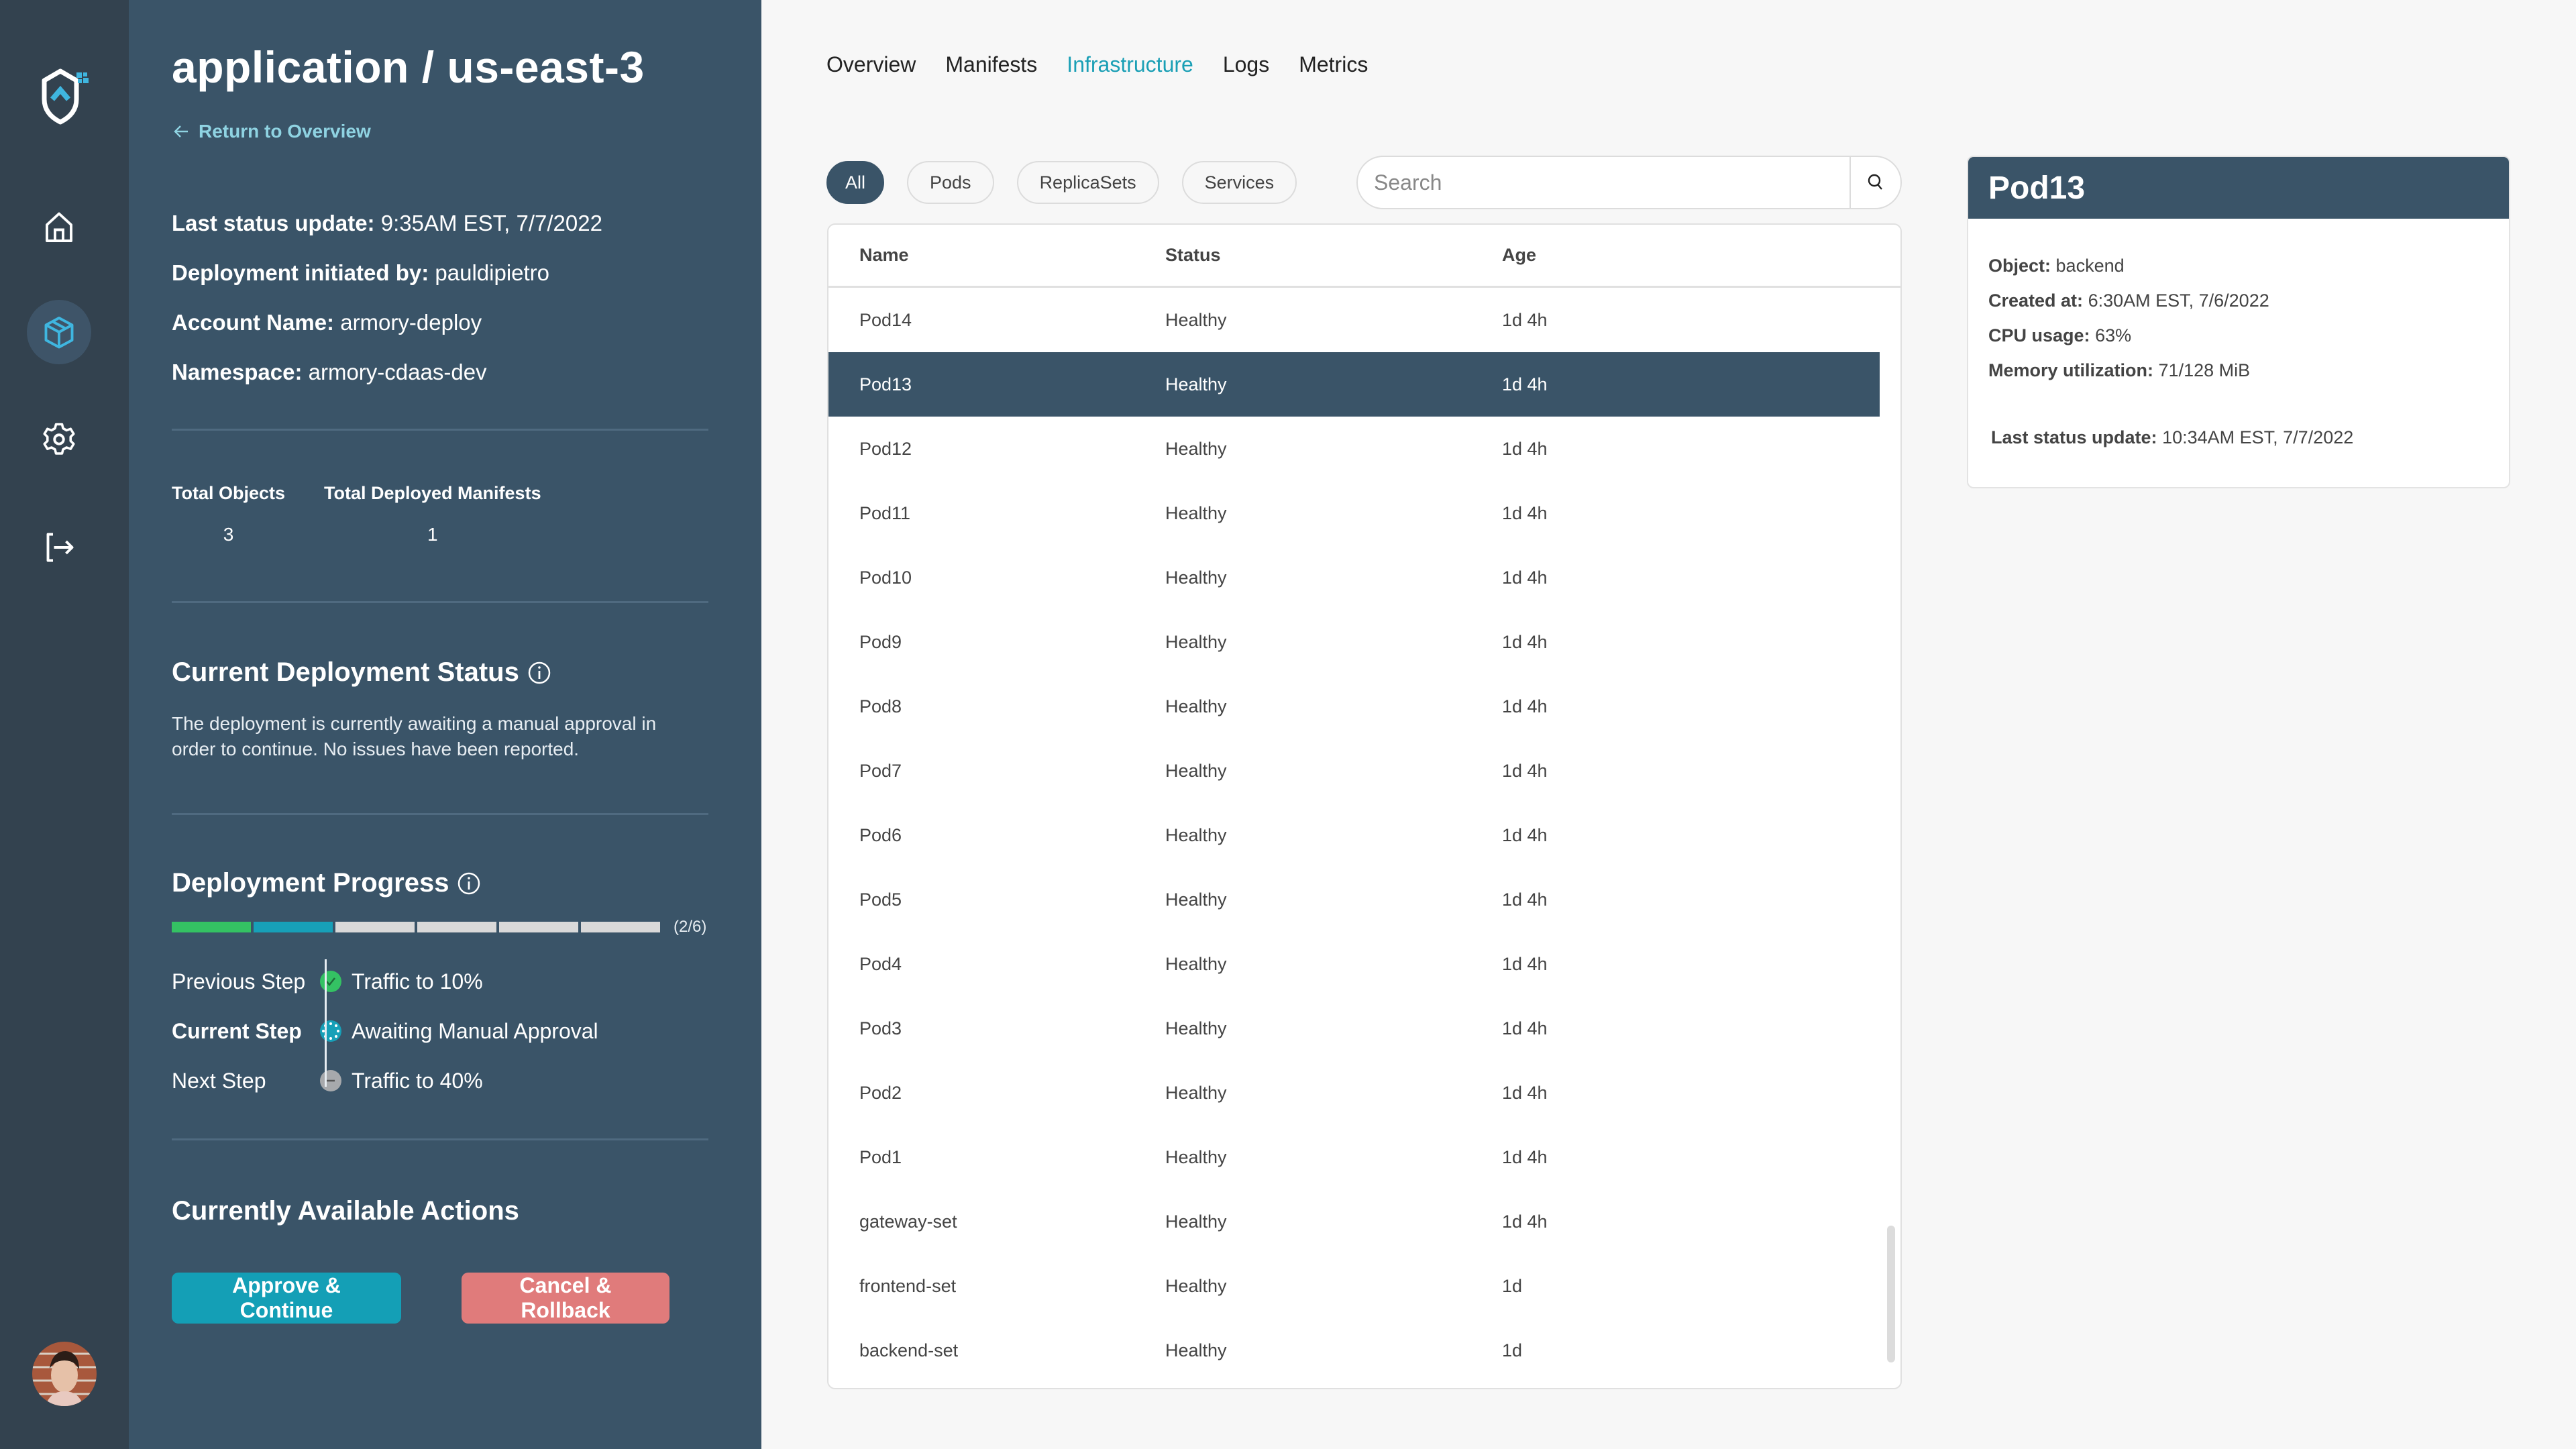 The image size is (2576, 1449). I want to click on nav-home, so click(59, 227).